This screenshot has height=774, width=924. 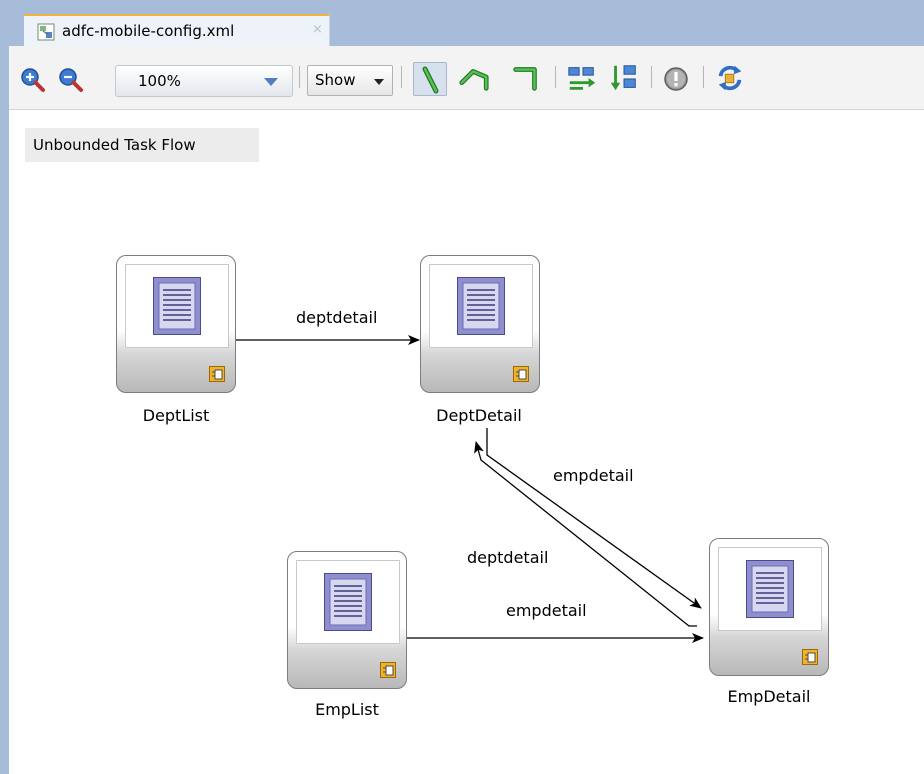 What do you see at coordinates (4, 387) in the screenshot?
I see `editor-left-edge` at bounding box center [4, 387].